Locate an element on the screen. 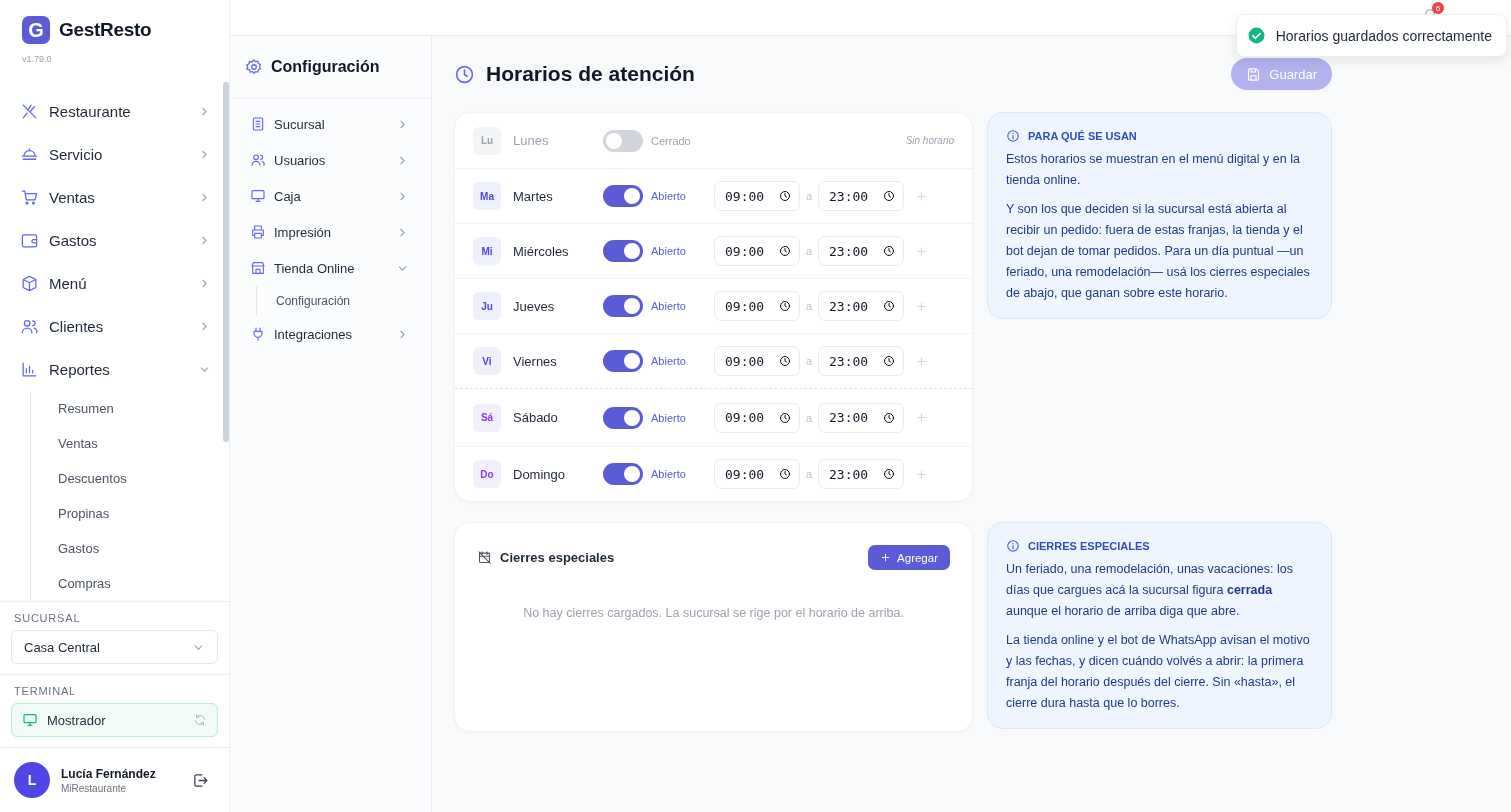  sidebar-item: Gastos is located at coordinates (115, 240).